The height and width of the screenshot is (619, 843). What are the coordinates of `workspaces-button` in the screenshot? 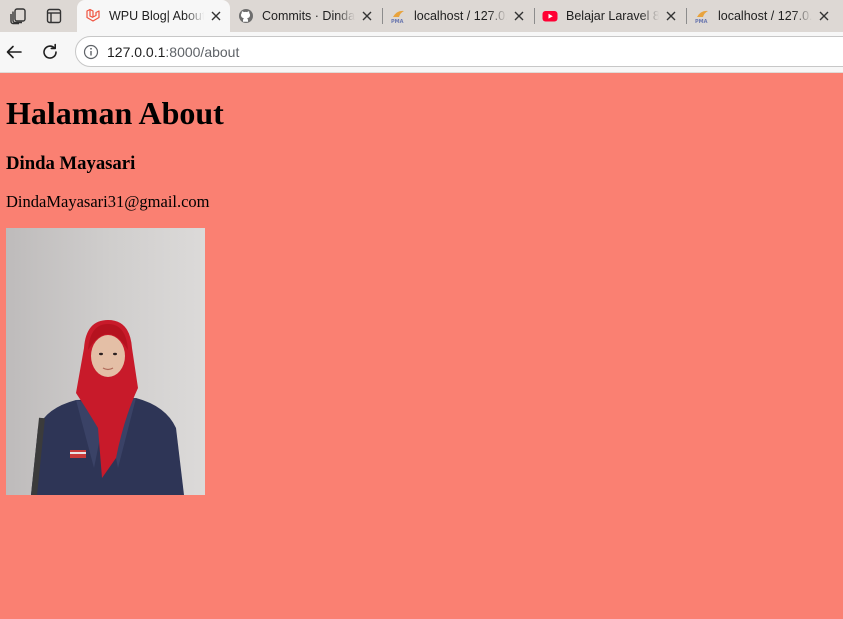 It's located at (18, 16).